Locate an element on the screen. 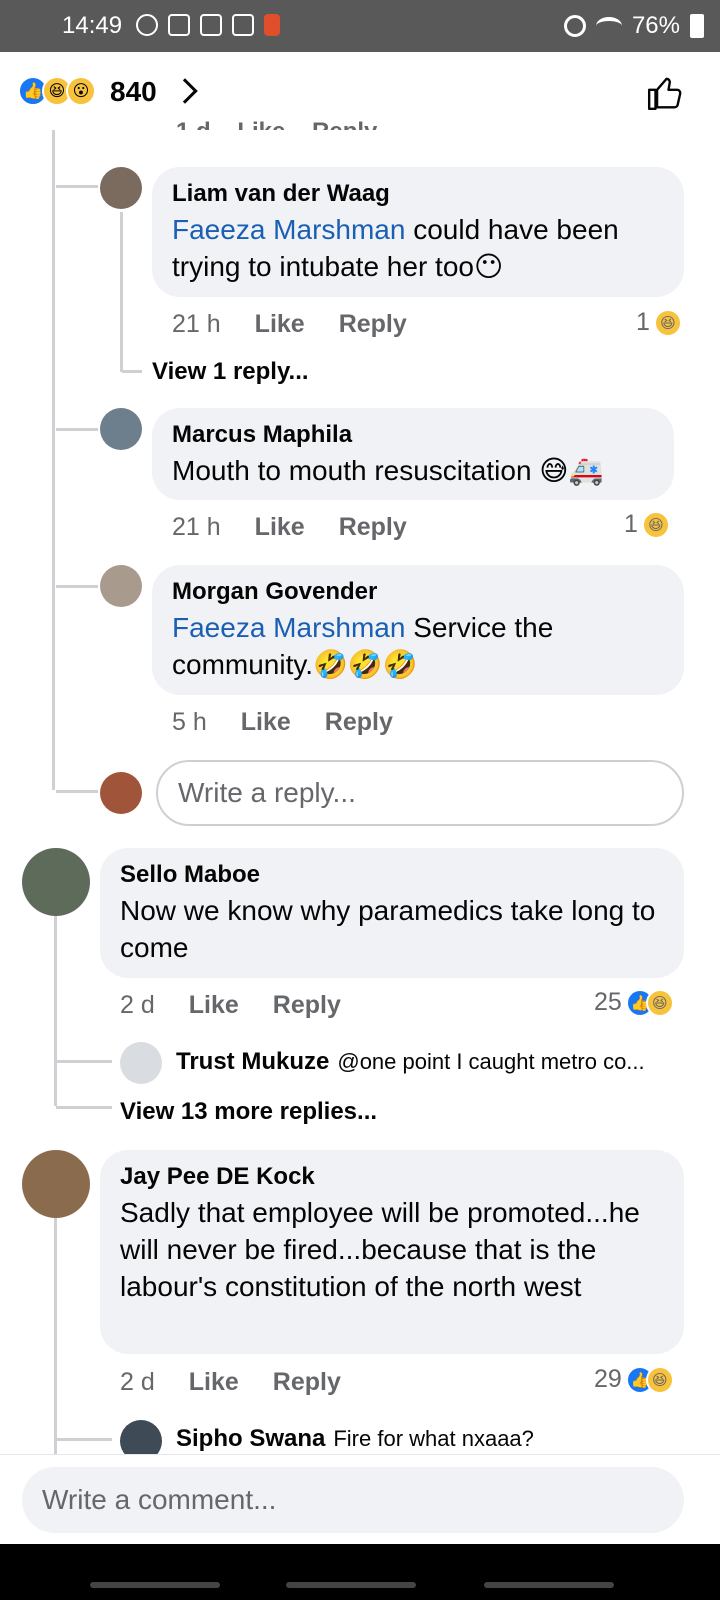 This screenshot has width=720, height=1600. recent-apps-button is located at coordinates (155, 1585).